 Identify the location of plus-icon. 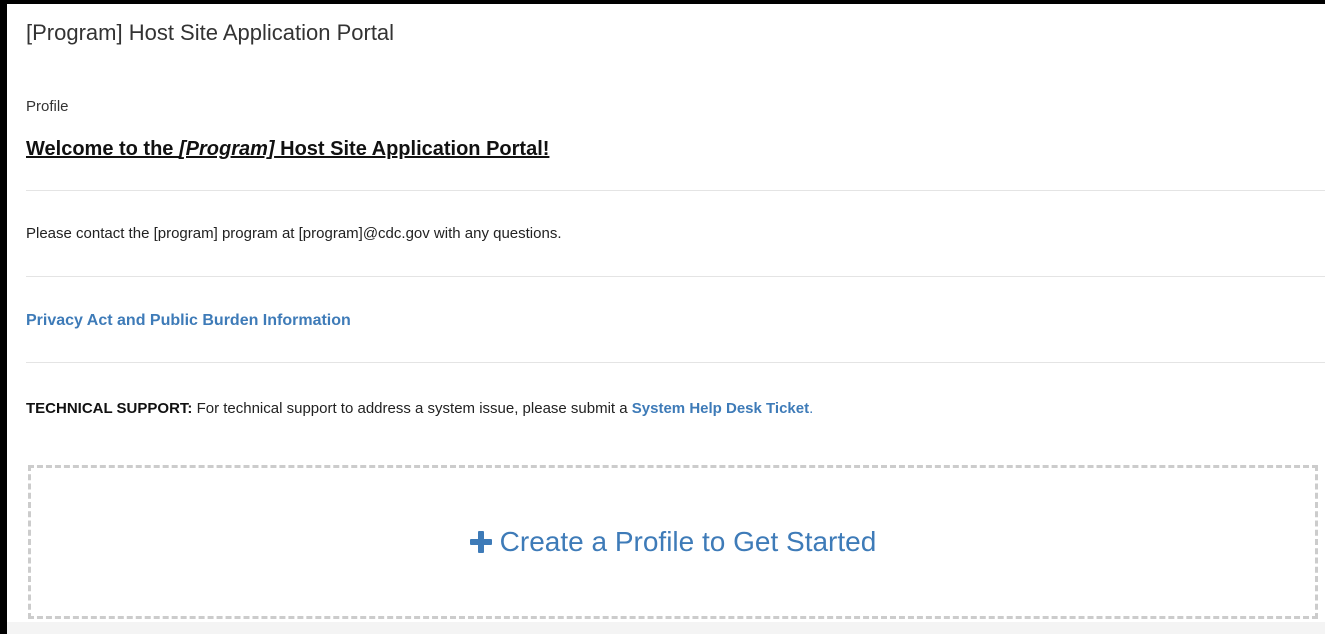
(480, 542).